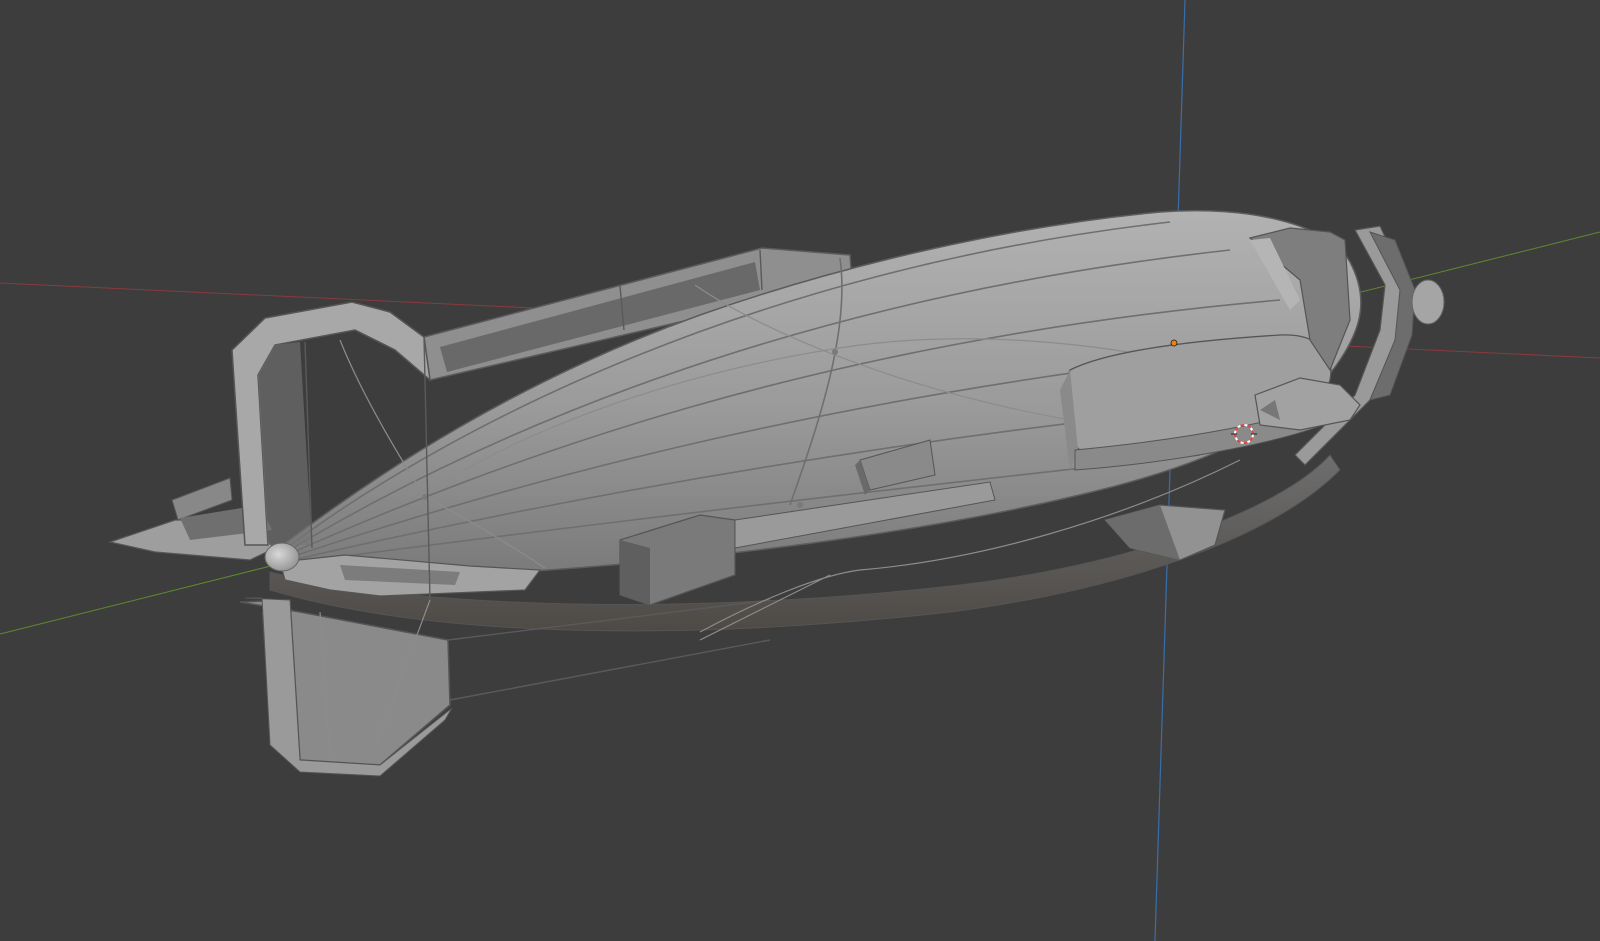 The height and width of the screenshot is (941, 1600). What do you see at coordinates (282, 557) in the screenshot?
I see `tail-cone` at bounding box center [282, 557].